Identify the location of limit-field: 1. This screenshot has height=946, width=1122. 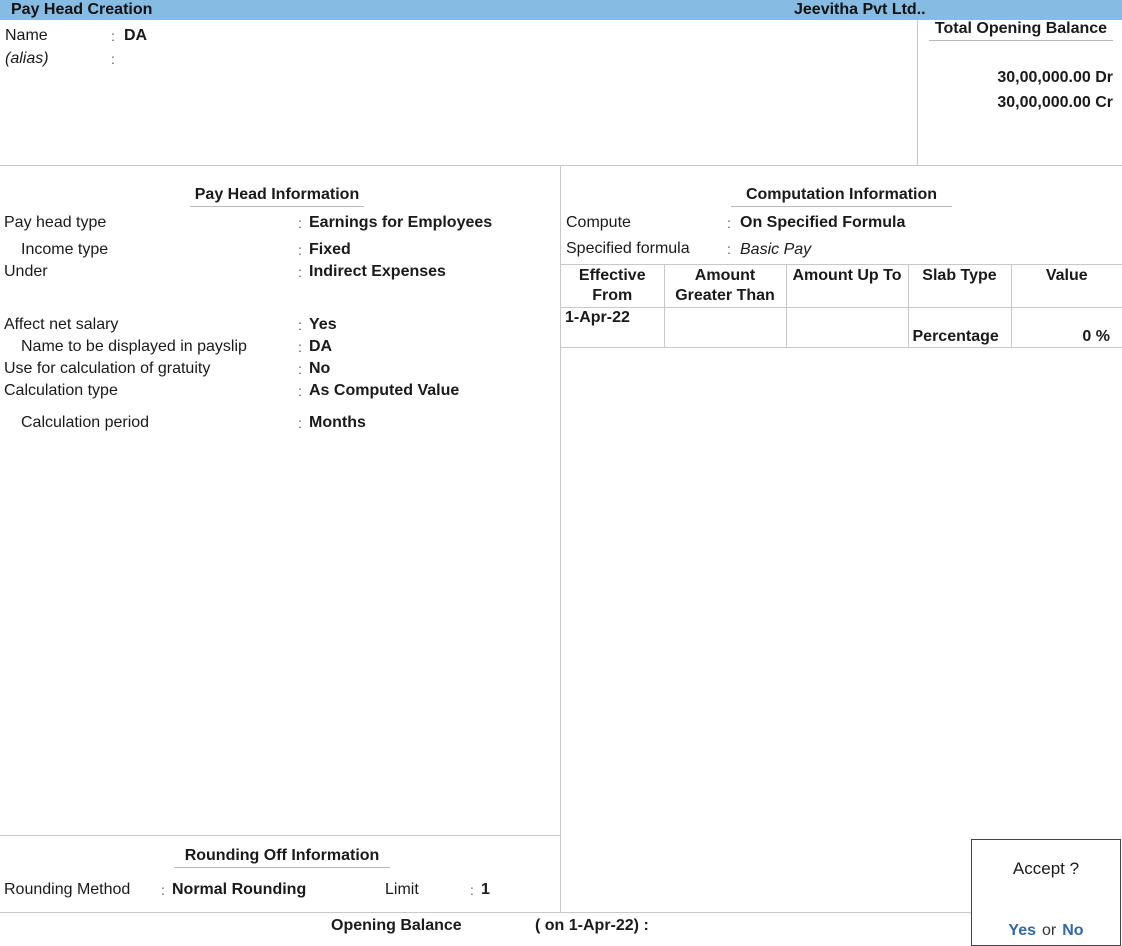
(485, 890).